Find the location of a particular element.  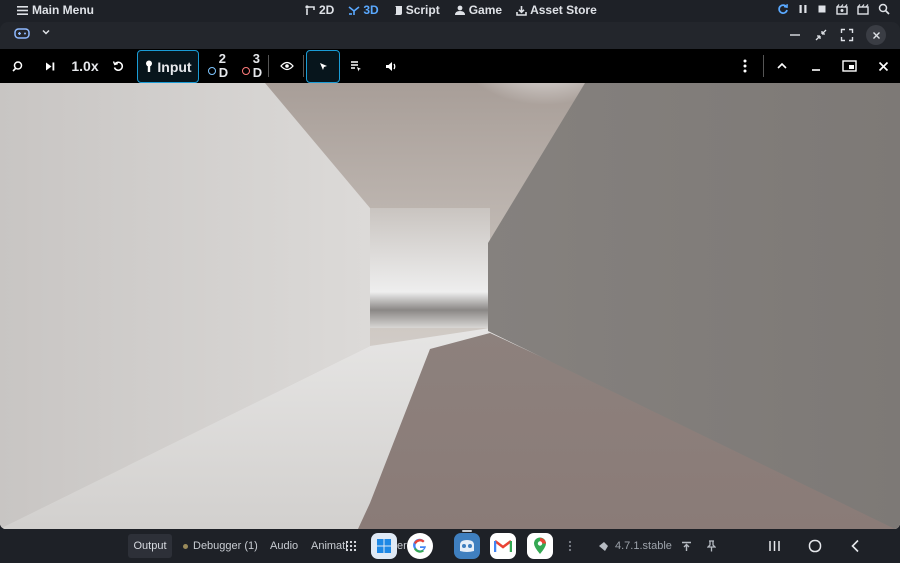

suspend-button is located at coordinates (17, 66).